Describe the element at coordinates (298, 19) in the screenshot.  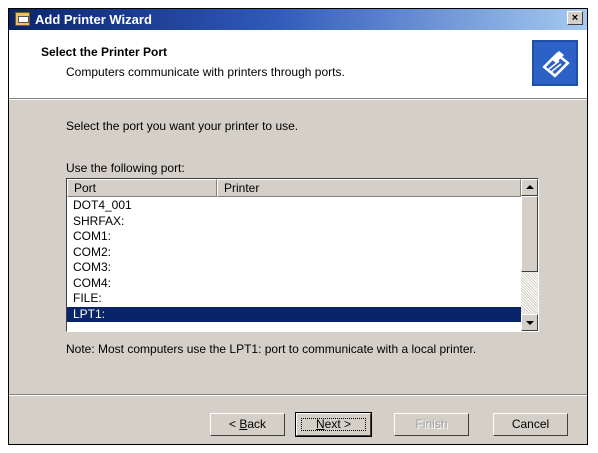
I see `title-bar: Add Printer Wizard ×` at that location.